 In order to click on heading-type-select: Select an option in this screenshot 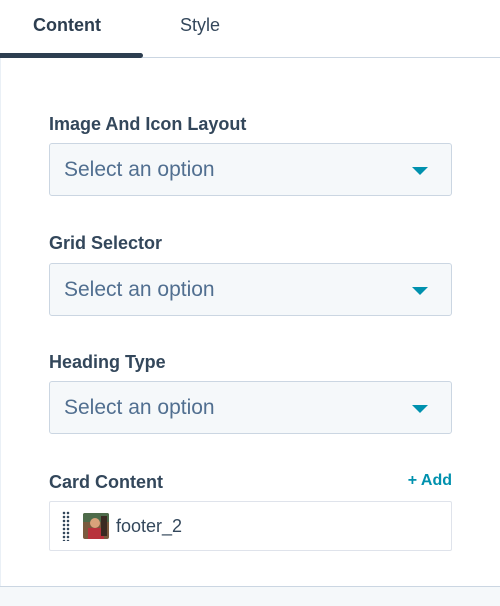, I will do `click(250, 407)`.